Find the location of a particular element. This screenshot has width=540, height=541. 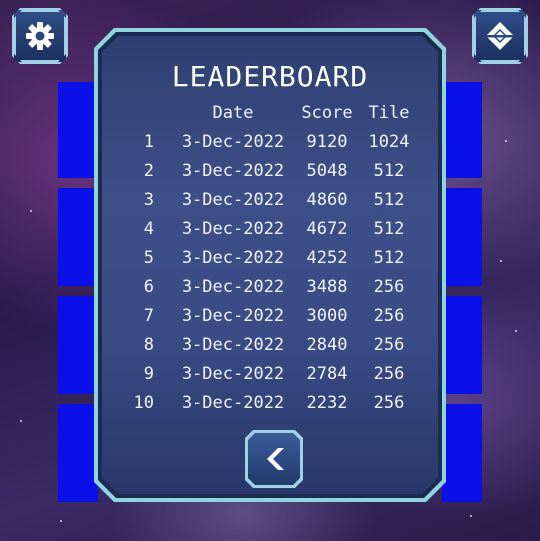

table-row: 7 3-Dec-2022 3000 256 is located at coordinates (275, 315).